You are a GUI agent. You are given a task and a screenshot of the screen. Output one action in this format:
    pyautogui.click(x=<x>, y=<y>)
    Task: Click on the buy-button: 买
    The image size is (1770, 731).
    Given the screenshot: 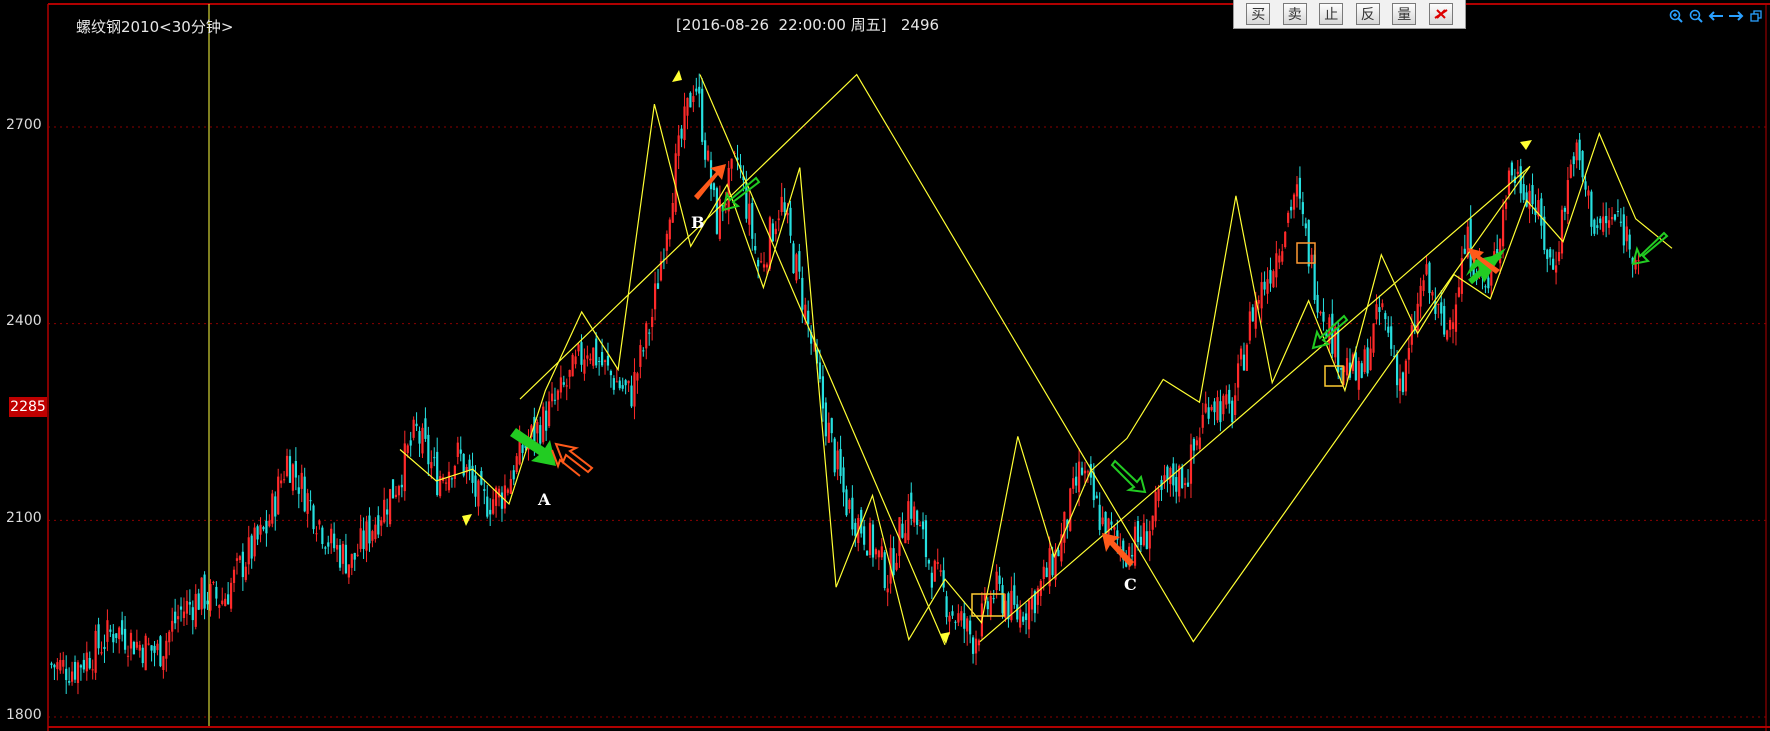 What is the action you would take?
    pyautogui.click(x=1258, y=14)
    